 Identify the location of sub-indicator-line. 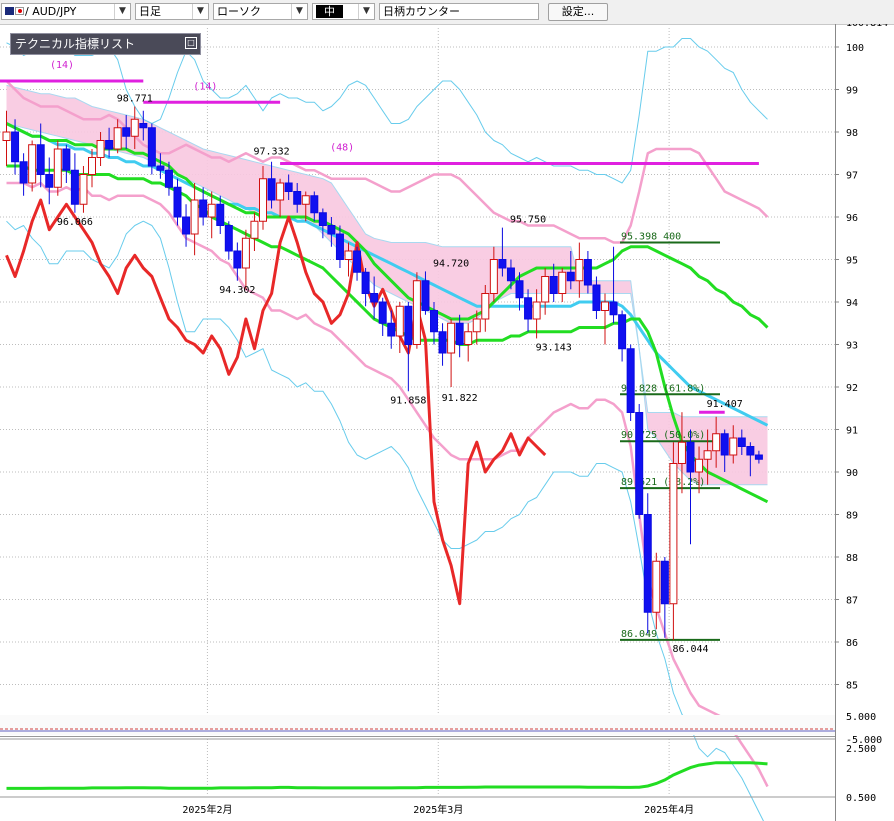
(387, 775).